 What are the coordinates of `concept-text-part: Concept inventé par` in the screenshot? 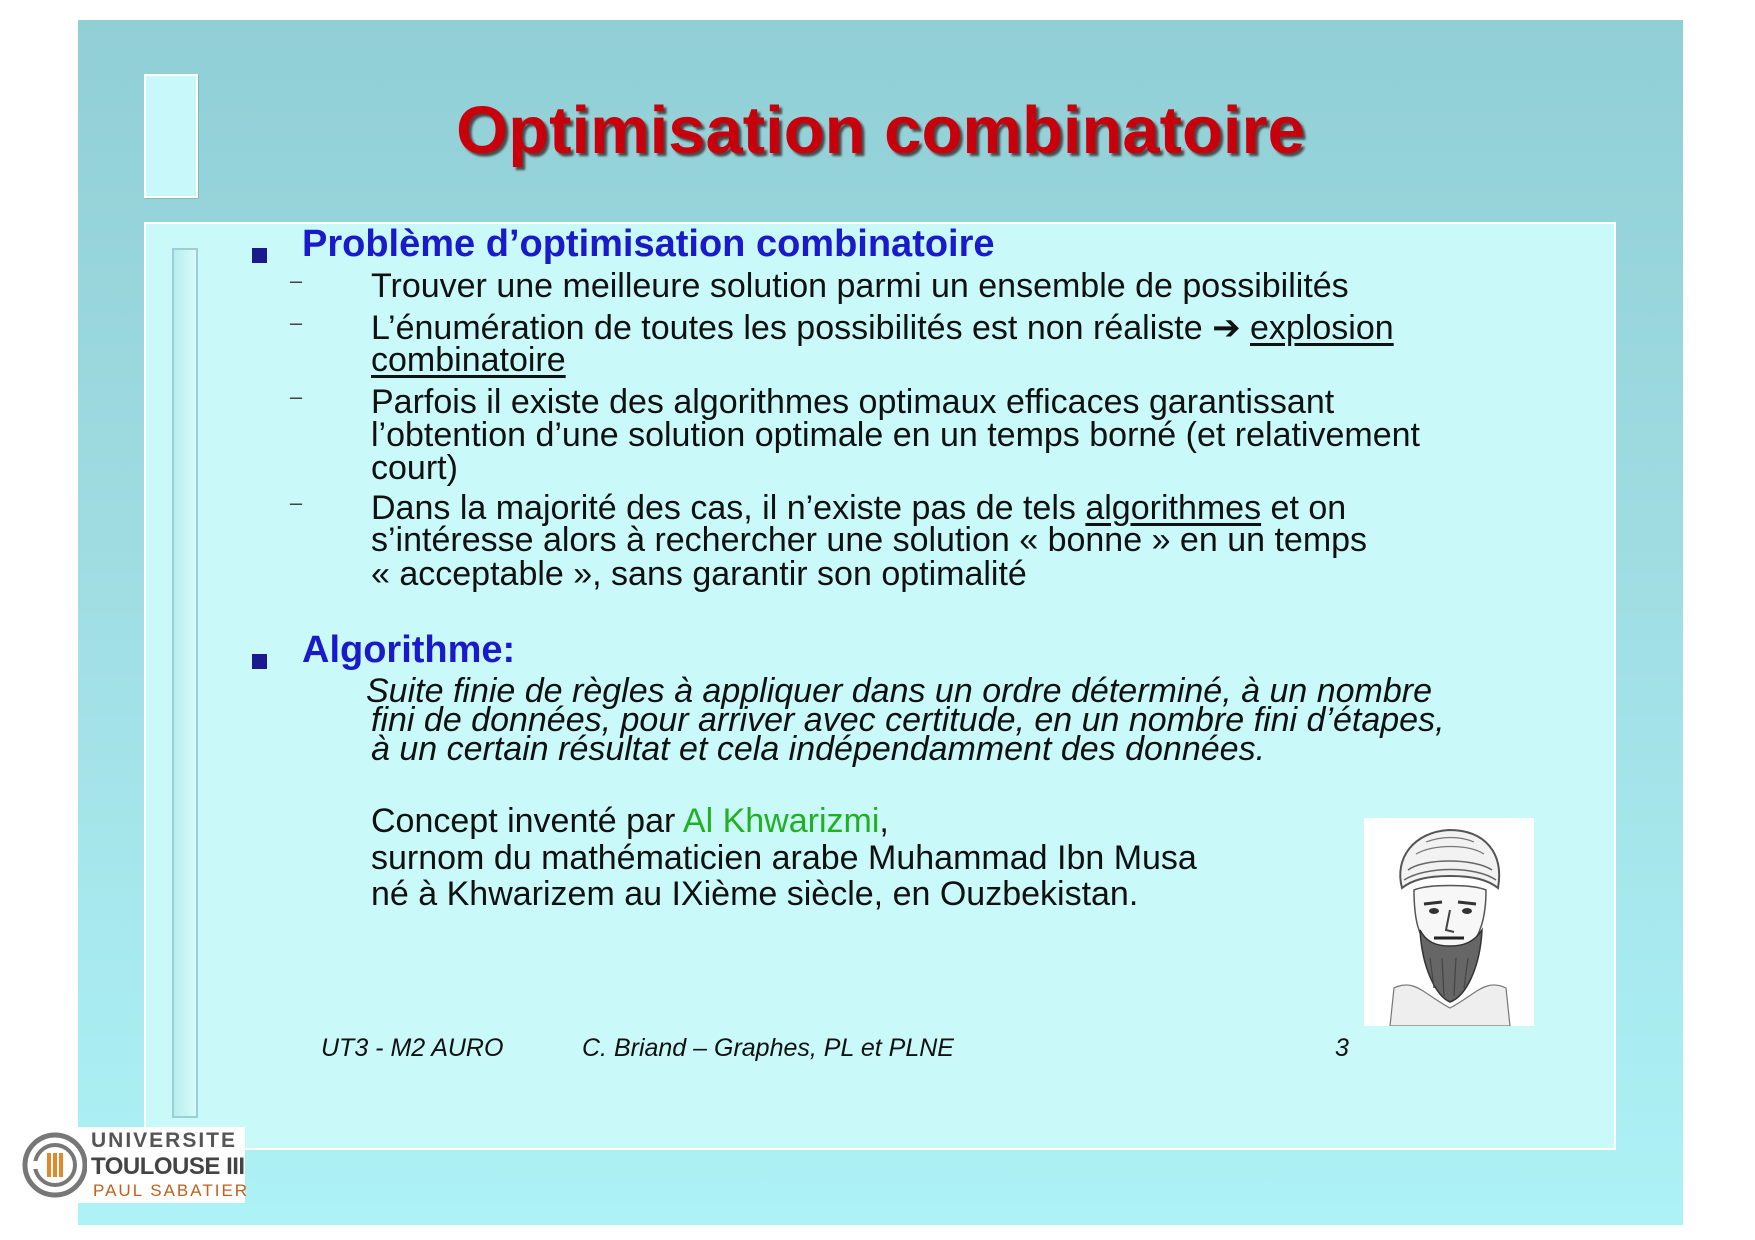 It's located at (527, 821).